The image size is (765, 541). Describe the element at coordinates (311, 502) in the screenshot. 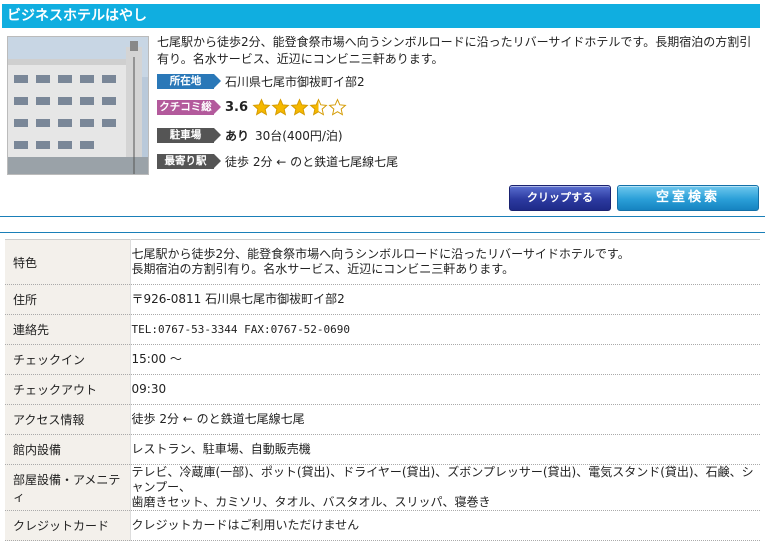

I see `detail-value-line: 歯磨きセット、カミソリ、タオル、バスタオル、スリッパ、寝巻き` at that location.